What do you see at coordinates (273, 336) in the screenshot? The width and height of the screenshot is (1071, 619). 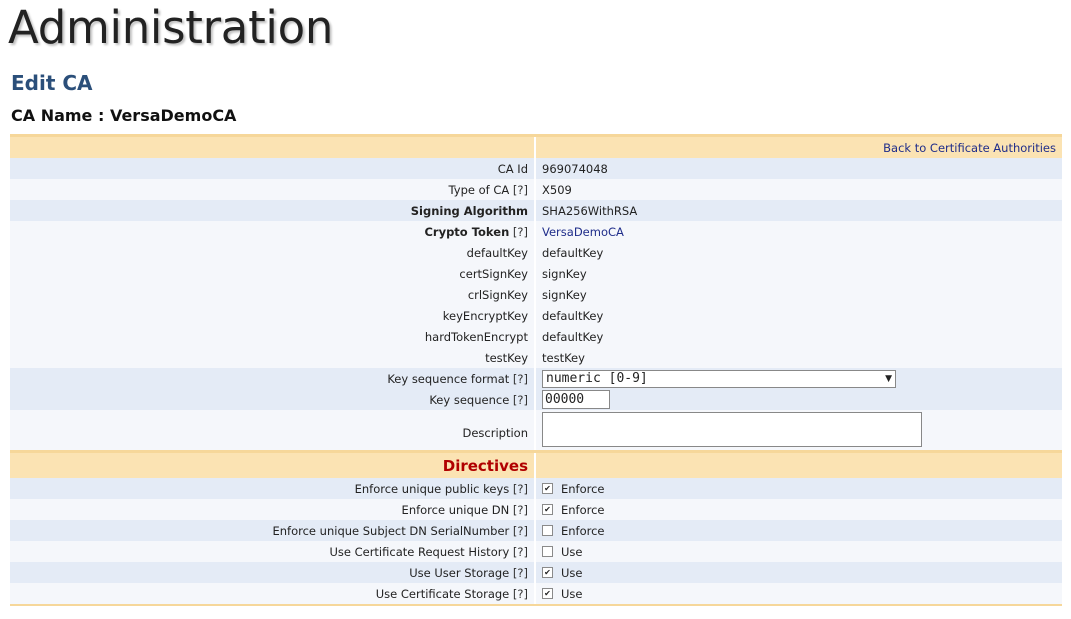 I see `hard-token-encrypt-label: hardTokenEncrypt` at bounding box center [273, 336].